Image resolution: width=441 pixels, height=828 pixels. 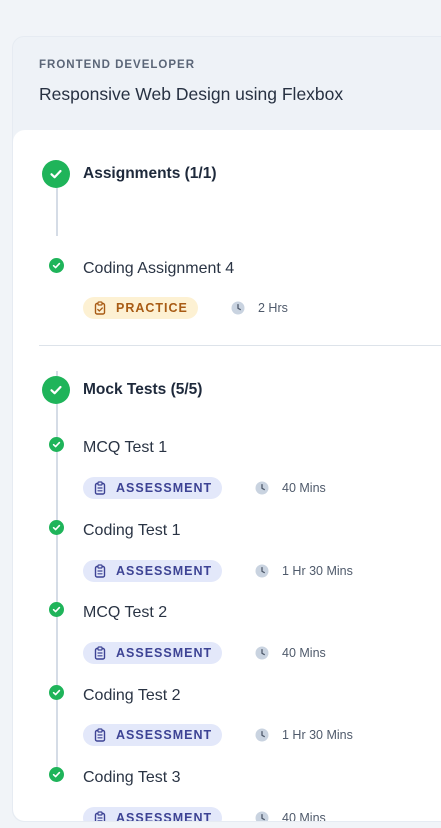 What do you see at coordinates (142, 390) in the screenshot?
I see `section-title: Mock Tests (5/5)` at bounding box center [142, 390].